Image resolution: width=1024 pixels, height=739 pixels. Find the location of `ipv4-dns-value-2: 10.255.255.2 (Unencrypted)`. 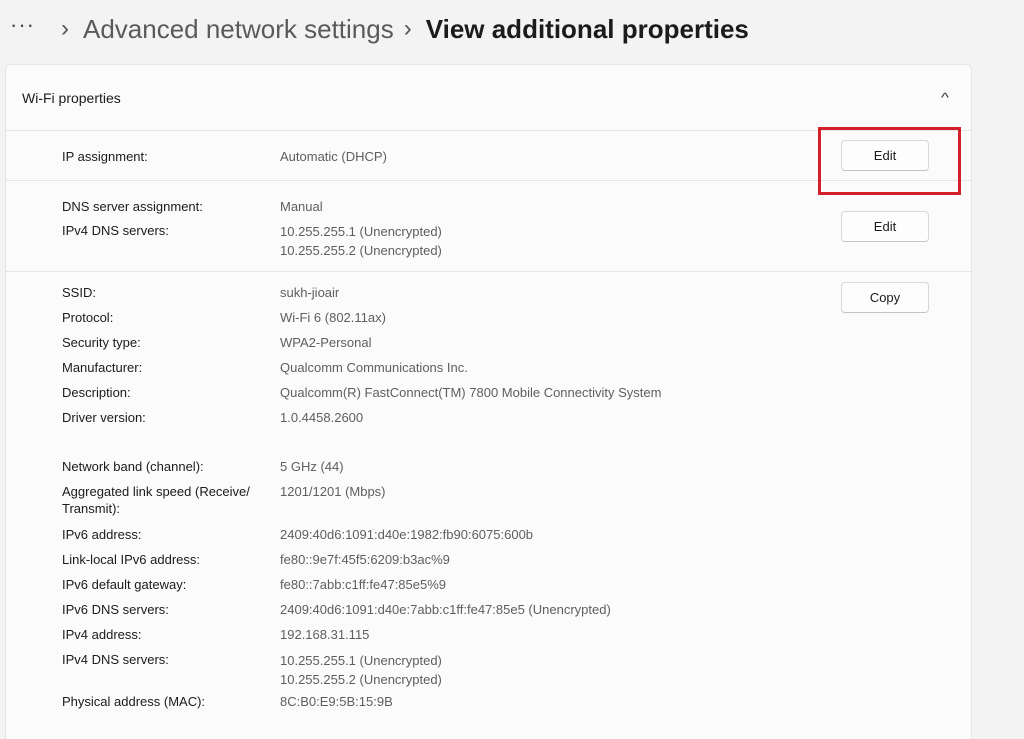

ipv4-dns-value-2: 10.255.255.2 (Unencrypted) is located at coordinates (361, 679).